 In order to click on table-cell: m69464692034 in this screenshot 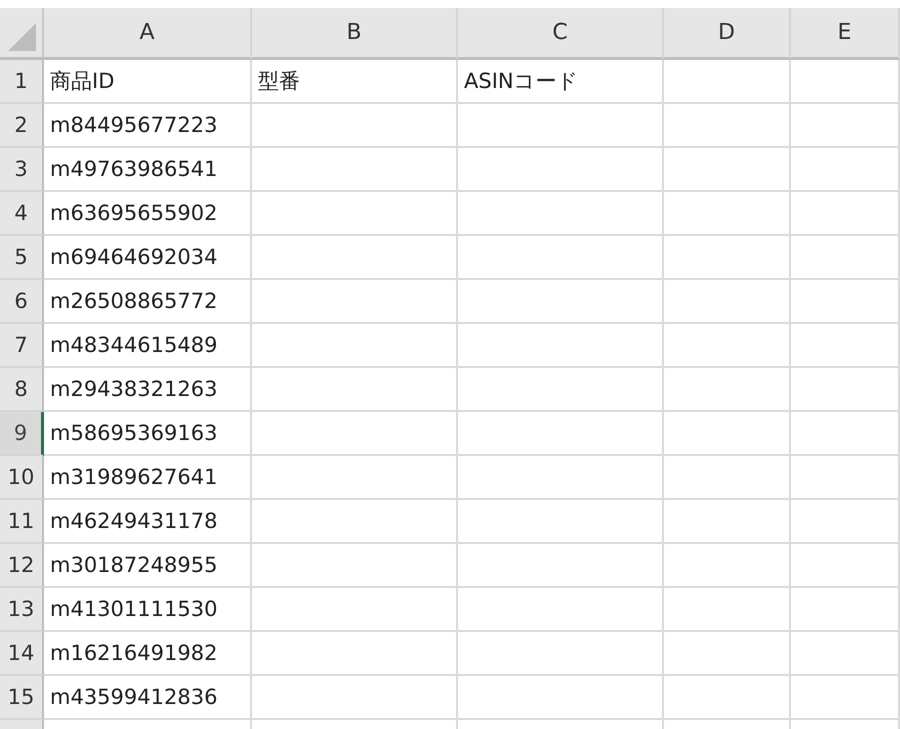, I will do `click(148, 258)`.